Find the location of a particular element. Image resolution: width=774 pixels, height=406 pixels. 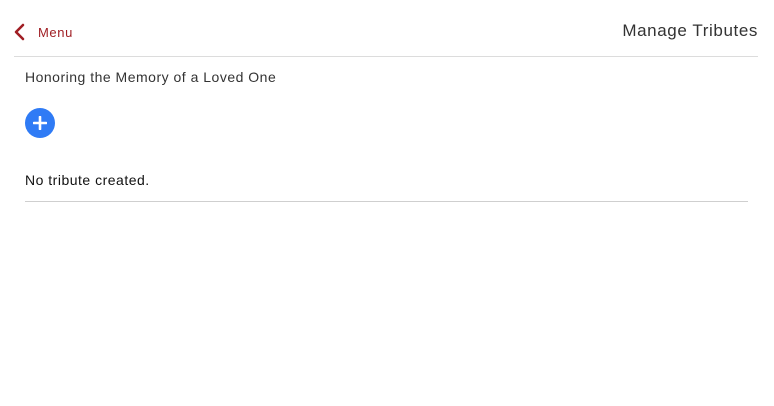

header-bar: Menu Manage Tributes is located at coordinates (386, 28).